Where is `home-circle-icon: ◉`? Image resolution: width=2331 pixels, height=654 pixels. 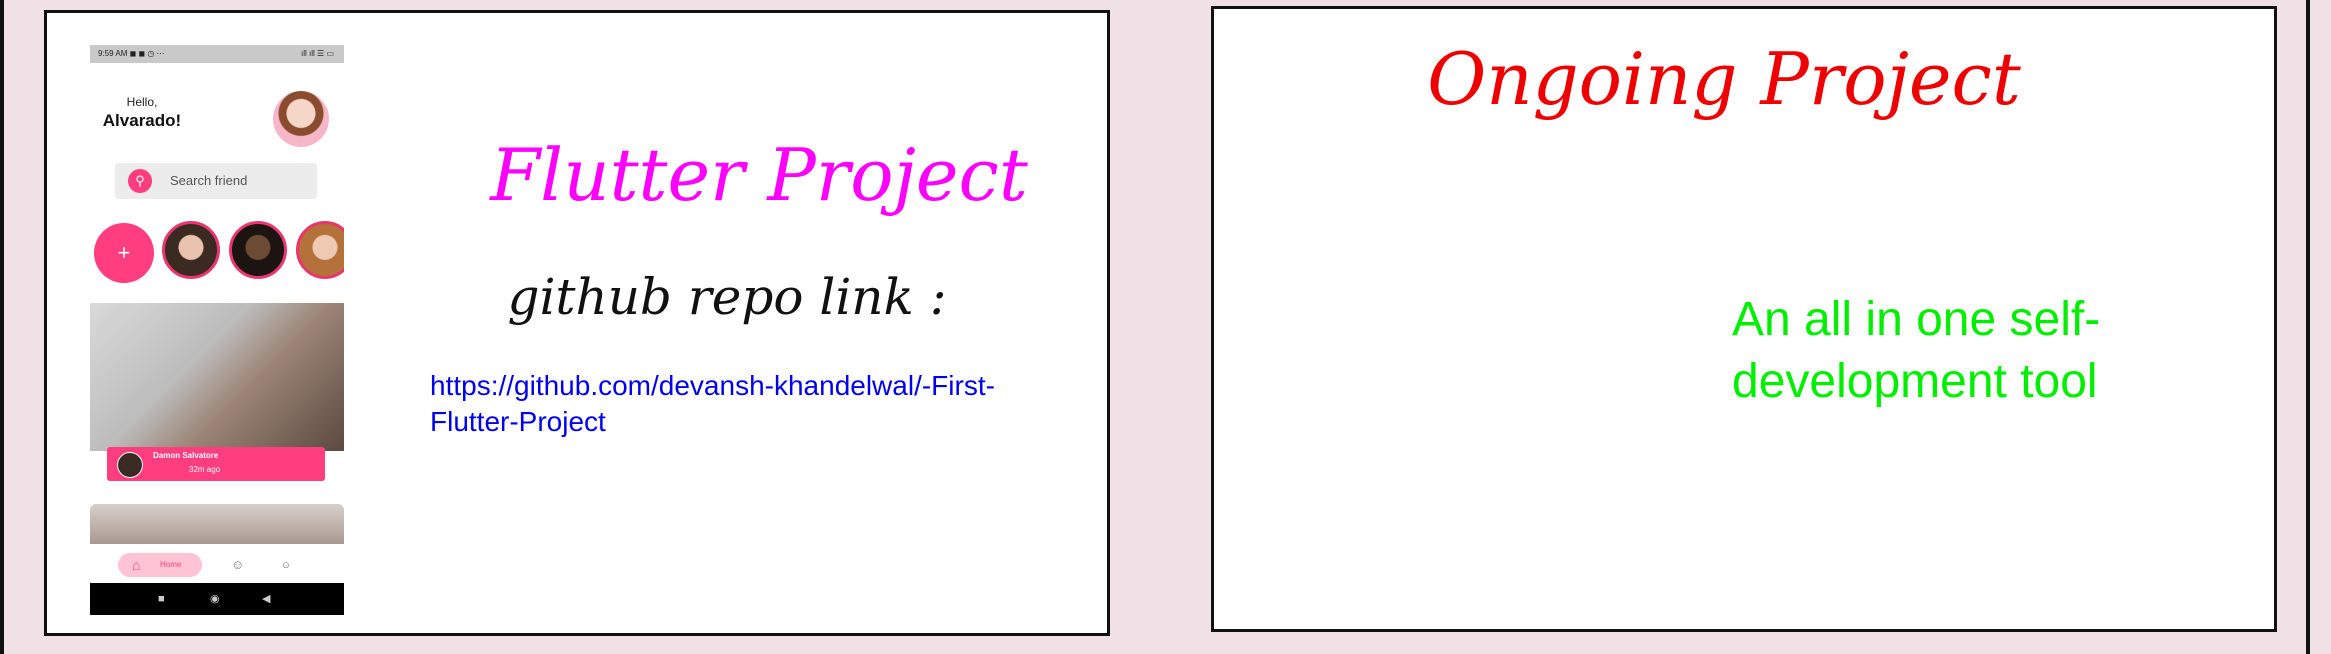 home-circle-icon: ◉ is located at coordinates (215, 599).